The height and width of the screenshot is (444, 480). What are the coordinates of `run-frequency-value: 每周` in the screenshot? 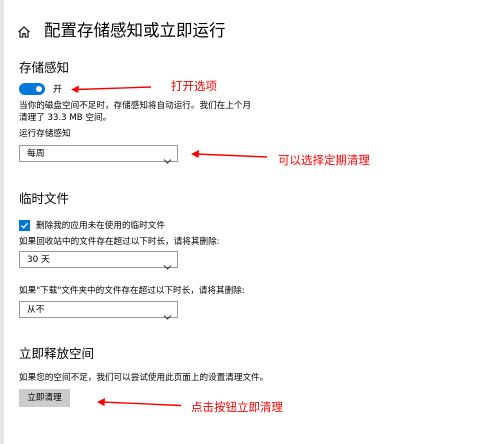 It's located at (36, 154).